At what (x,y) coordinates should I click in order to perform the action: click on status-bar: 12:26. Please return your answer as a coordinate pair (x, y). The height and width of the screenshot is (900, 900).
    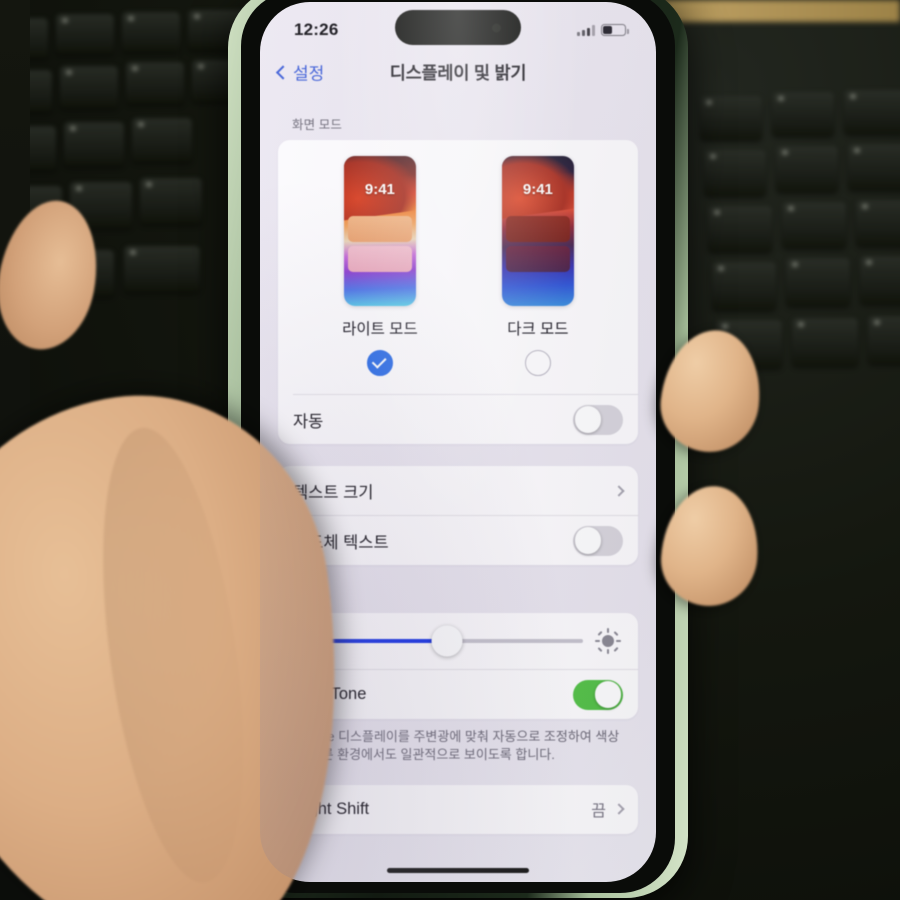
    Looking at the image, I should click on (458, 25).